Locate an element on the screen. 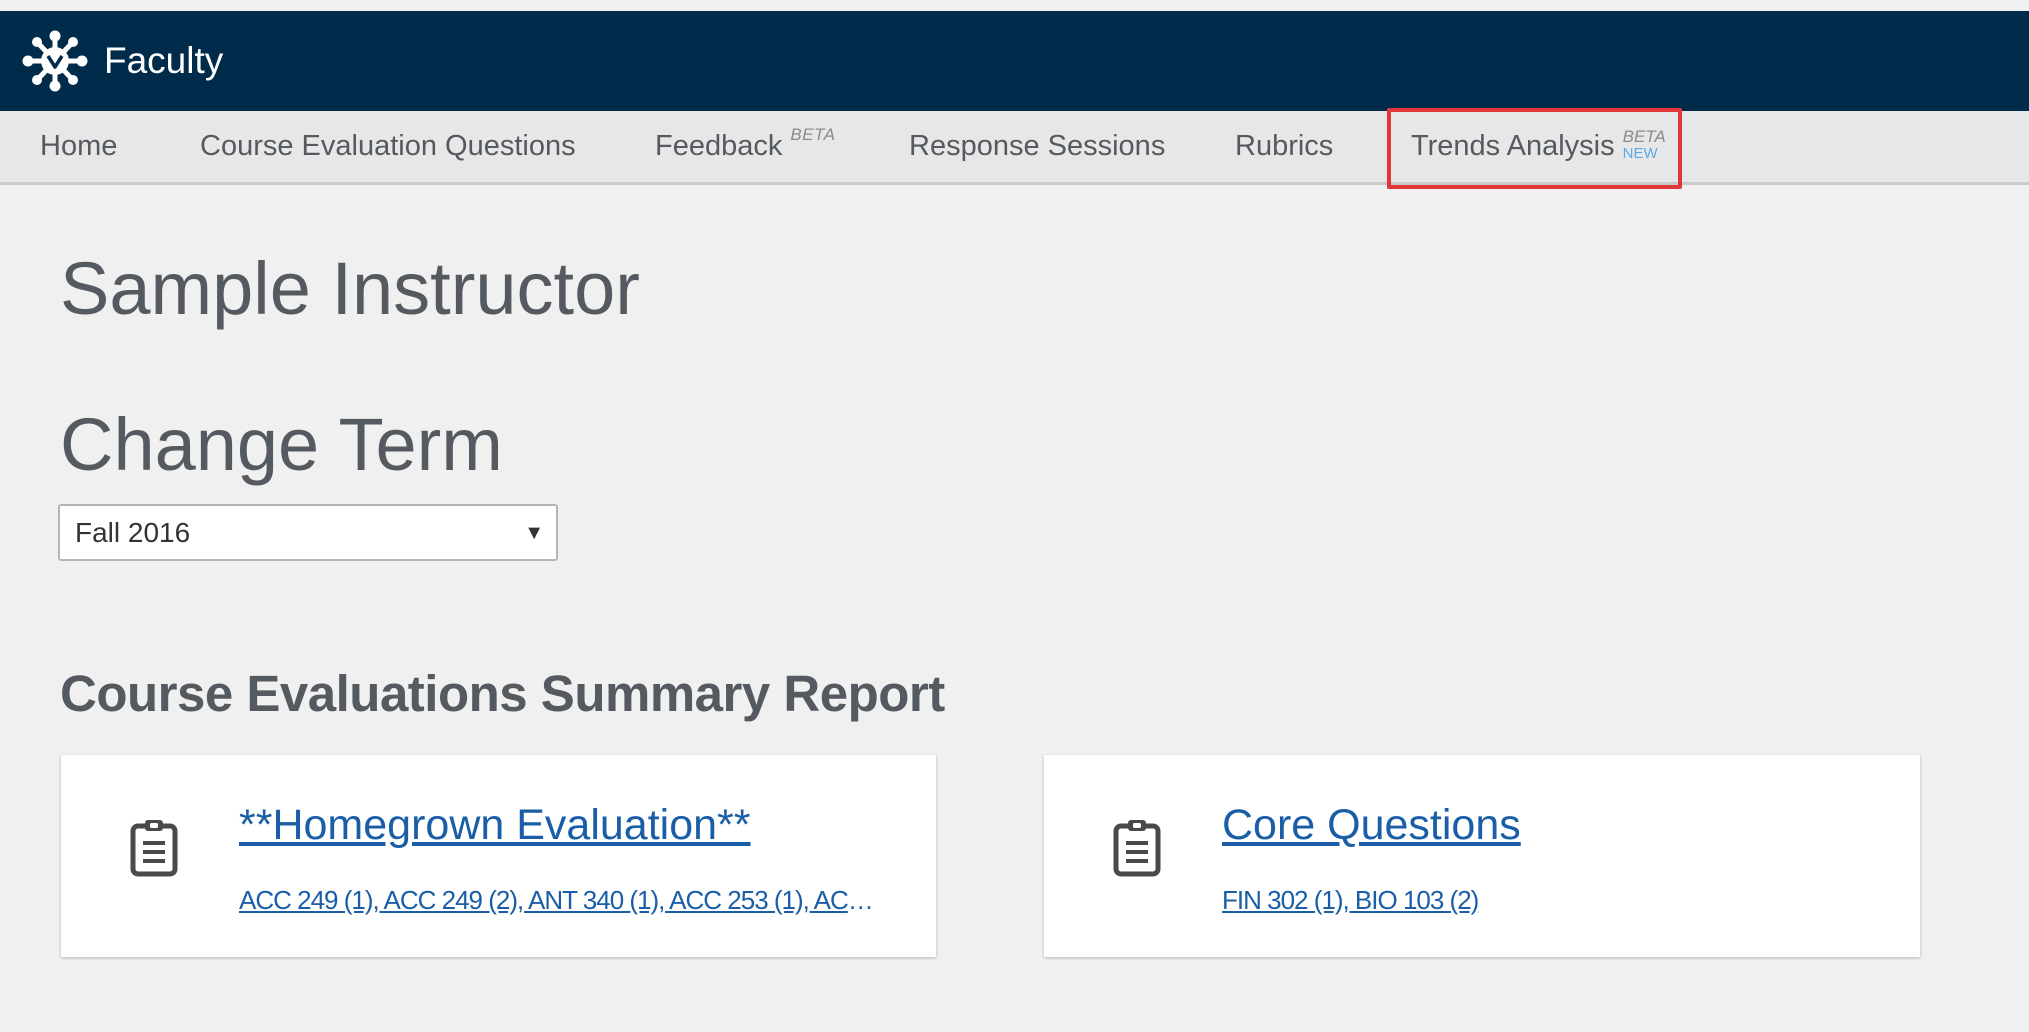 Image resolution: width=2029 pixels, height=1032 pixels. nav-rubrics: Rubrics is located at coordinates (1284, 146).